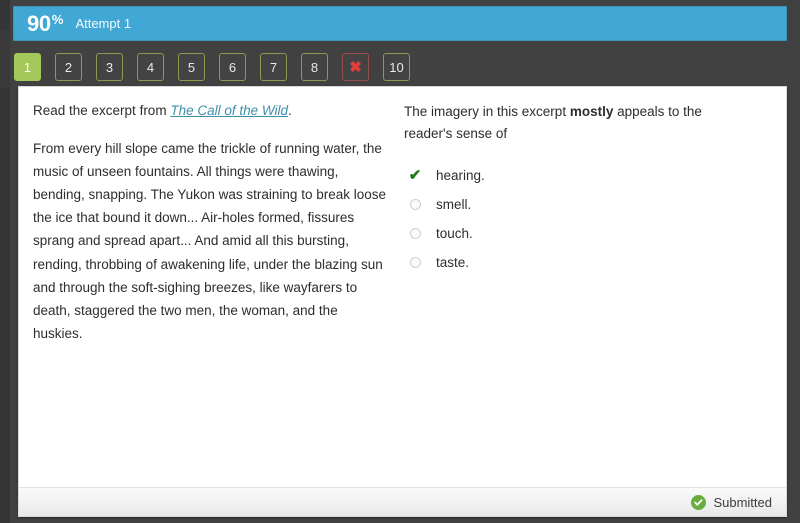 The width and height of the screenshot is (800, 523). I want to click on question-nav-item-3: 3, so click(109, 67).